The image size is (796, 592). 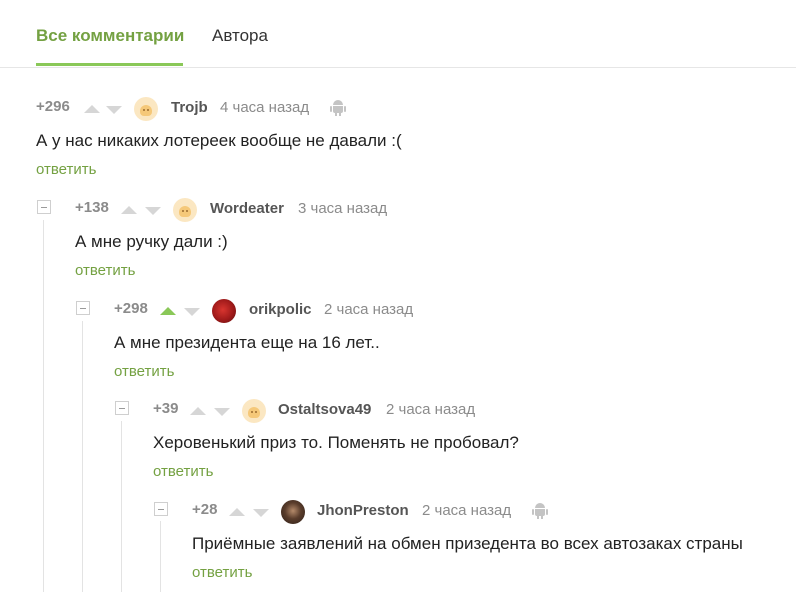 I want to click on comment-text: А мне президента еще на 16 лет.., so click(x=247, y=342).